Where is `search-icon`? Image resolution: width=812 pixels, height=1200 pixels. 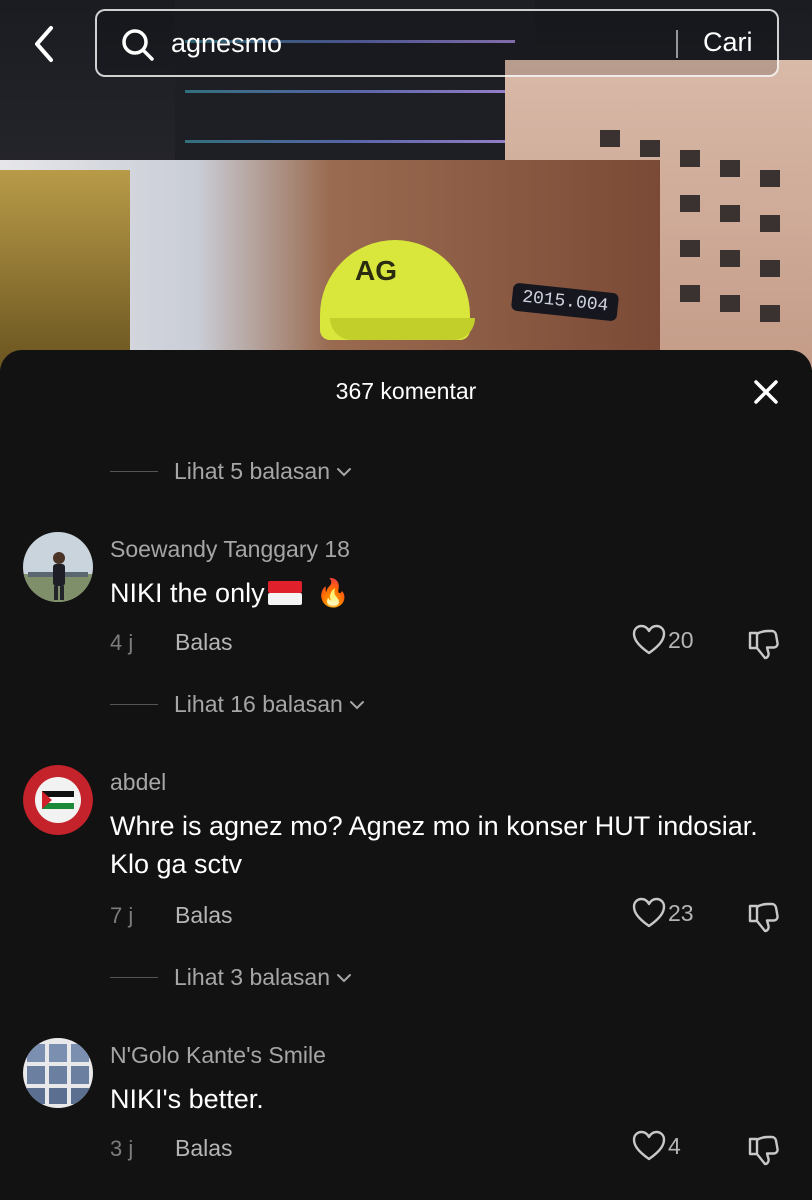 search-icon is located at coordinates (138, 45).